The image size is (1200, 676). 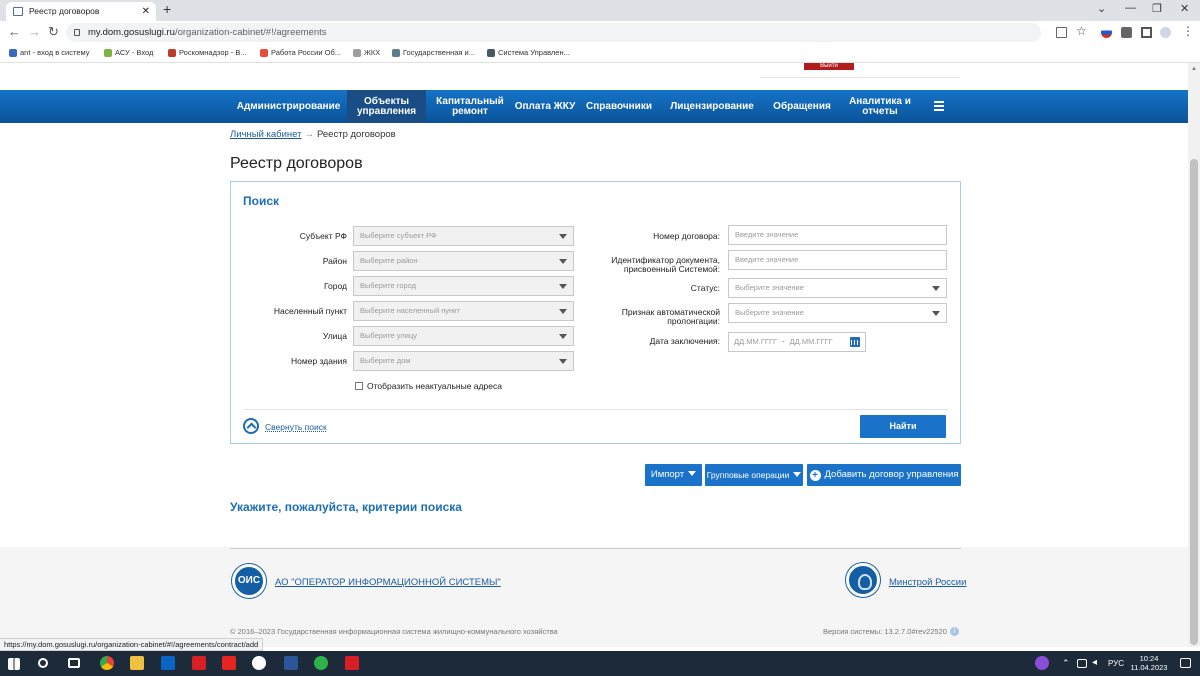 I want to click on alice-icon, so click(x=1042, y=663).